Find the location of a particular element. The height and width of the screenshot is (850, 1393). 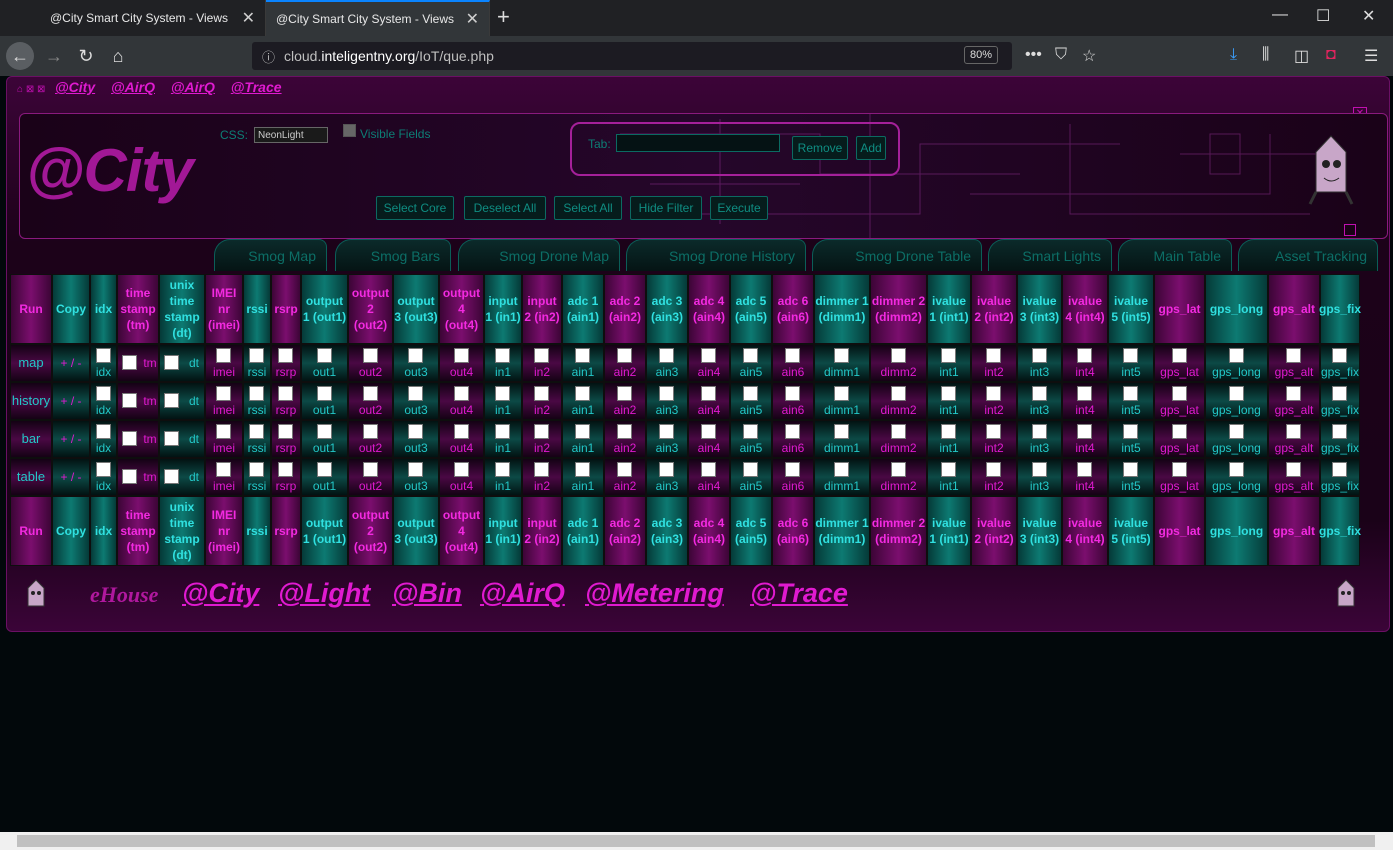

close-window-icon: ✕ is located at coordinates (1368, 16).